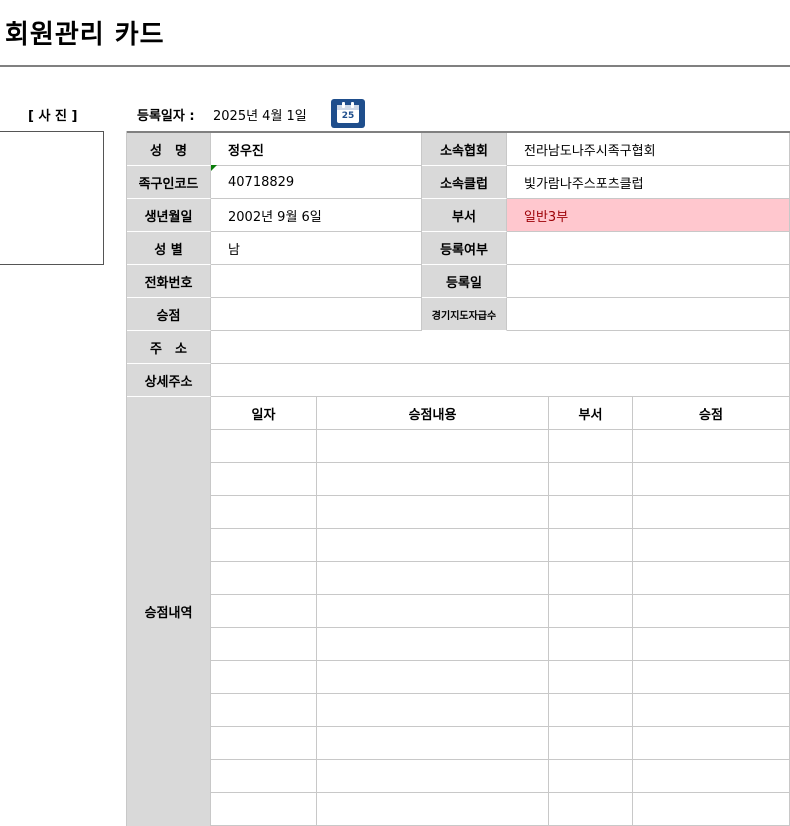 The width and height of the screenshot is (790, 826). I want to click on gender-label: 성 별, so click(169, 248).